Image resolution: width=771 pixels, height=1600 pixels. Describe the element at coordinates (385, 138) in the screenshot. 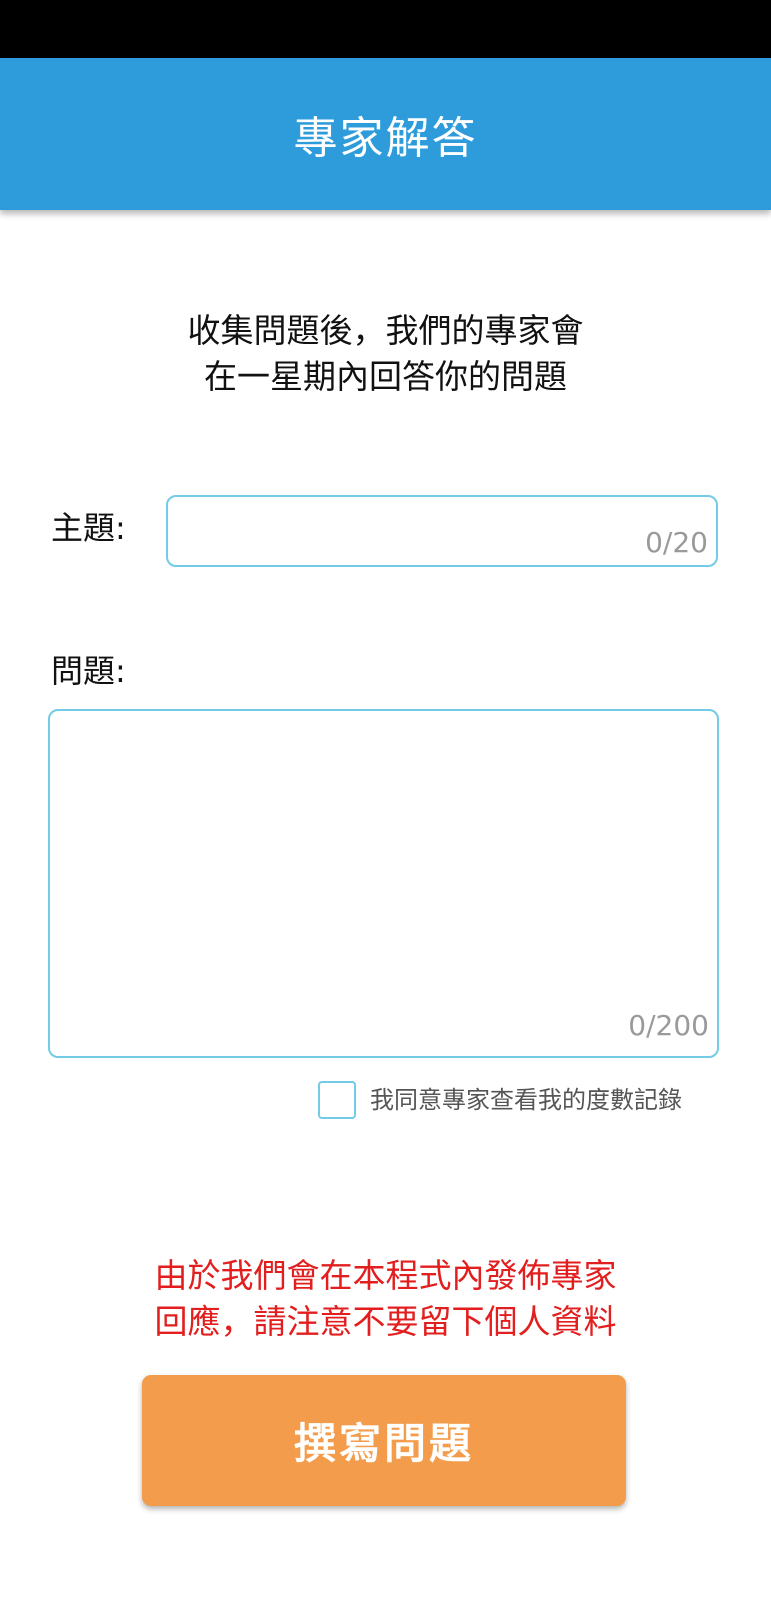

I see `page-title: 專家解答` at that location.